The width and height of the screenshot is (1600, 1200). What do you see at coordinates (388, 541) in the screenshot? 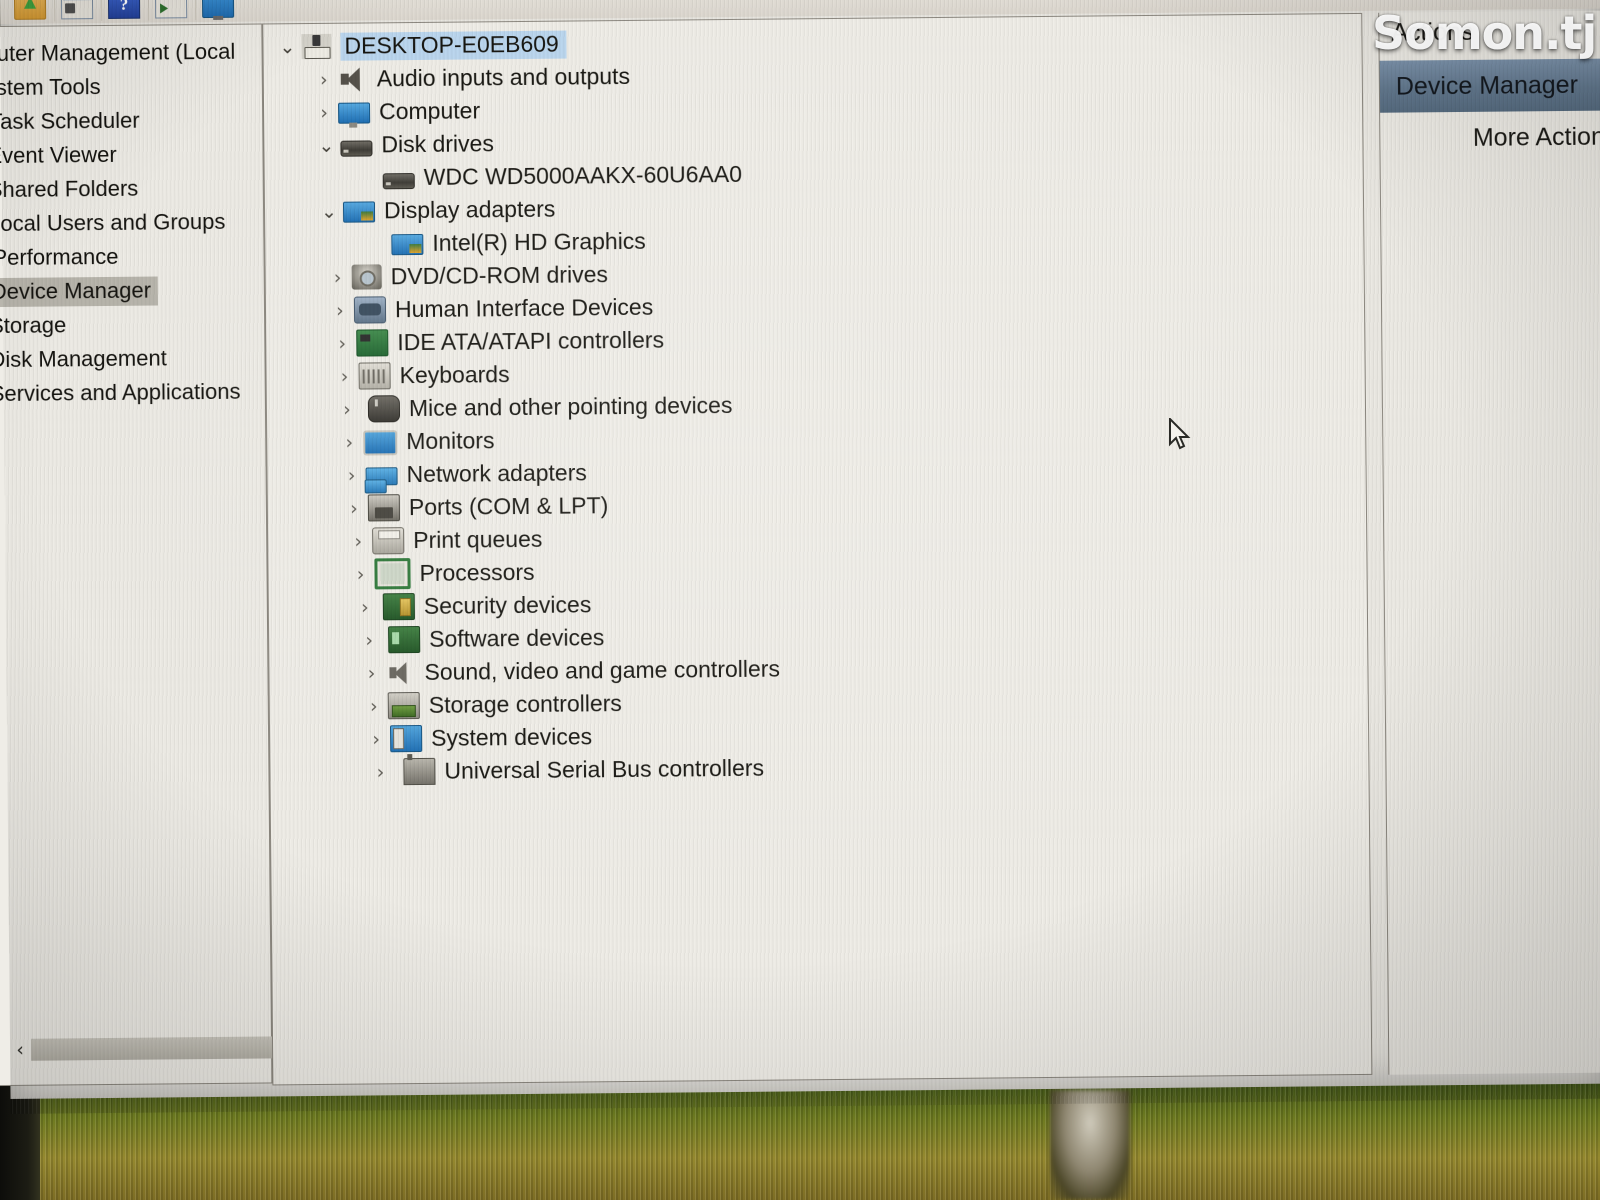
I see `printer-icon` at bounding box center [388, 541].